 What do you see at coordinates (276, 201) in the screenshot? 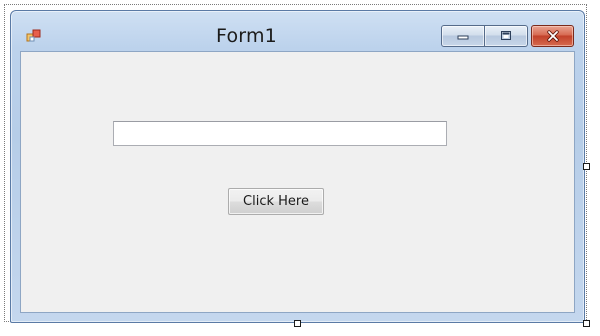
I see `click-here-button: Click Here` at bounding box center [276, 201].